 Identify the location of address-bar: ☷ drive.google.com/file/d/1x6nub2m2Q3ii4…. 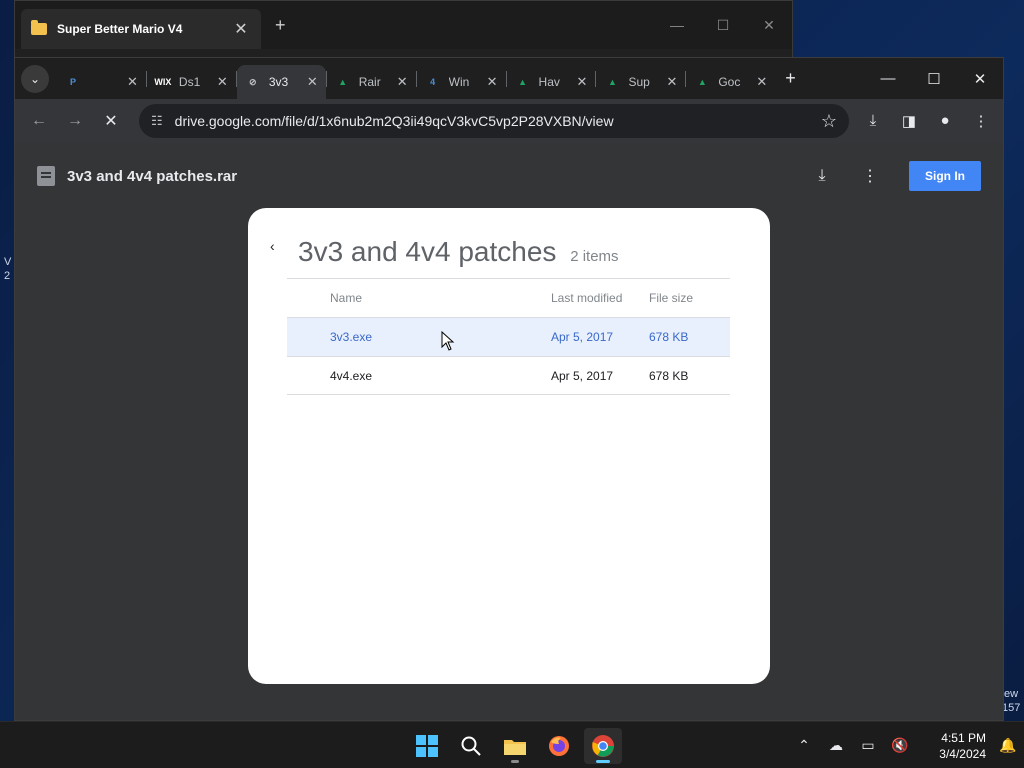
(494, 121).